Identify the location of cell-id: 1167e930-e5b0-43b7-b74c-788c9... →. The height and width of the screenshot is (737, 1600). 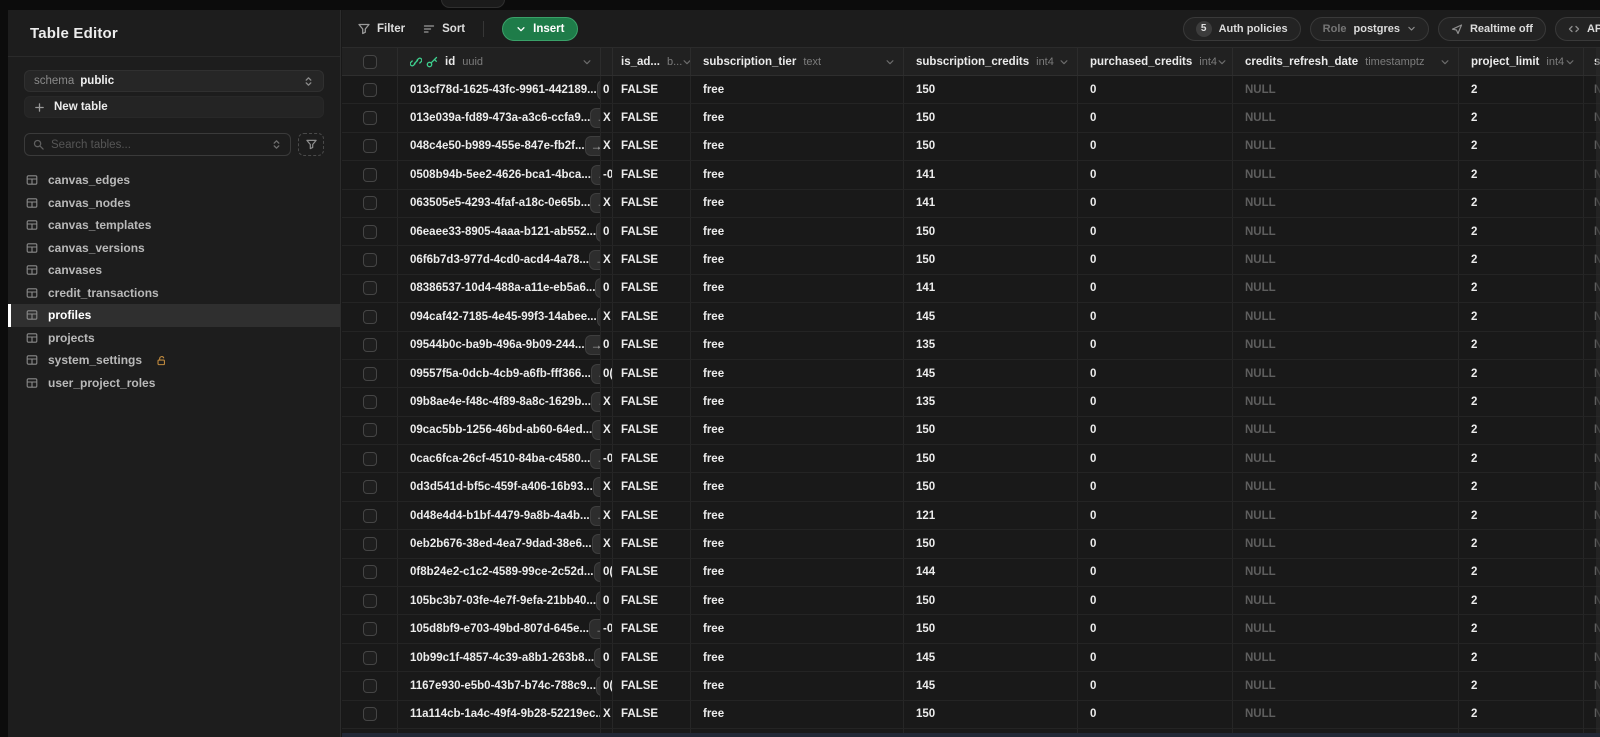
(499, 686).